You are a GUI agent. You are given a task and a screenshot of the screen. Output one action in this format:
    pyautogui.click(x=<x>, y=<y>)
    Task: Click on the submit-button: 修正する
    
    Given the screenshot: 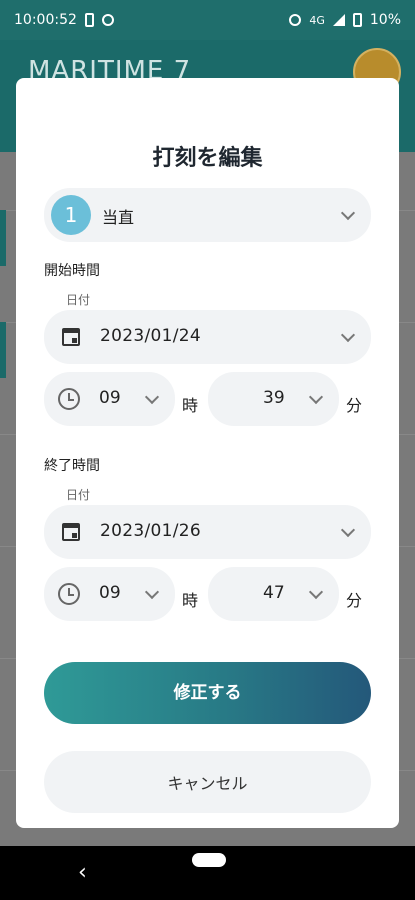 What is the action you would take?
    pyautogui.click(x=207, y=693)
    